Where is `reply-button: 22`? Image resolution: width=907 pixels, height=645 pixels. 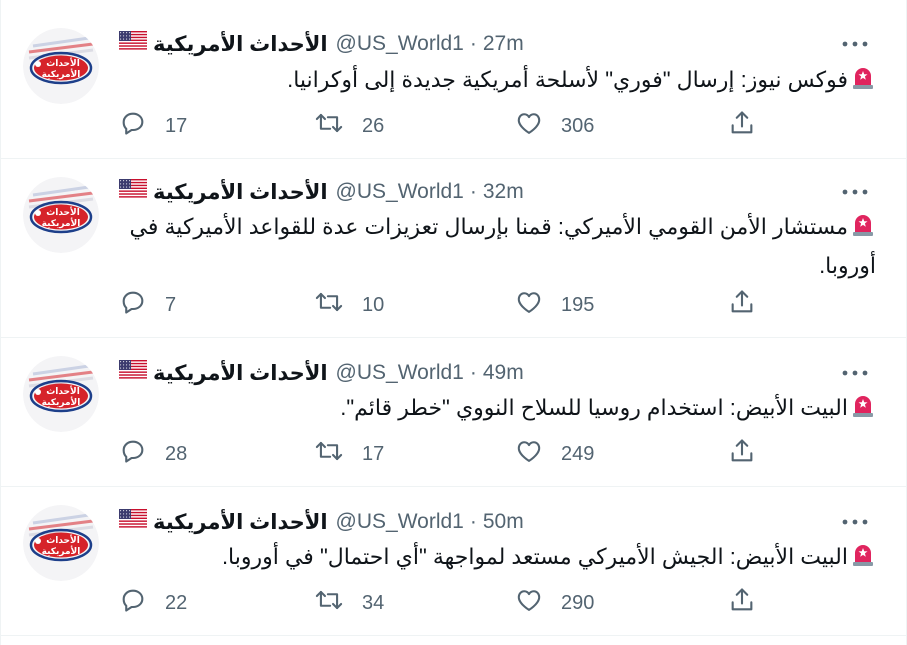
reply-button: 22 is located at coordinates (153, 603).